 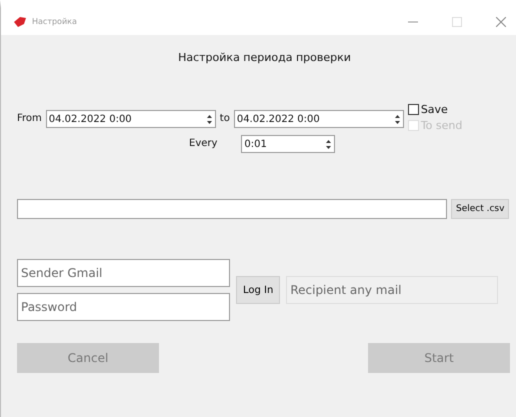 I want to click on checkbox-label: Save, so click(x=434, y=109).